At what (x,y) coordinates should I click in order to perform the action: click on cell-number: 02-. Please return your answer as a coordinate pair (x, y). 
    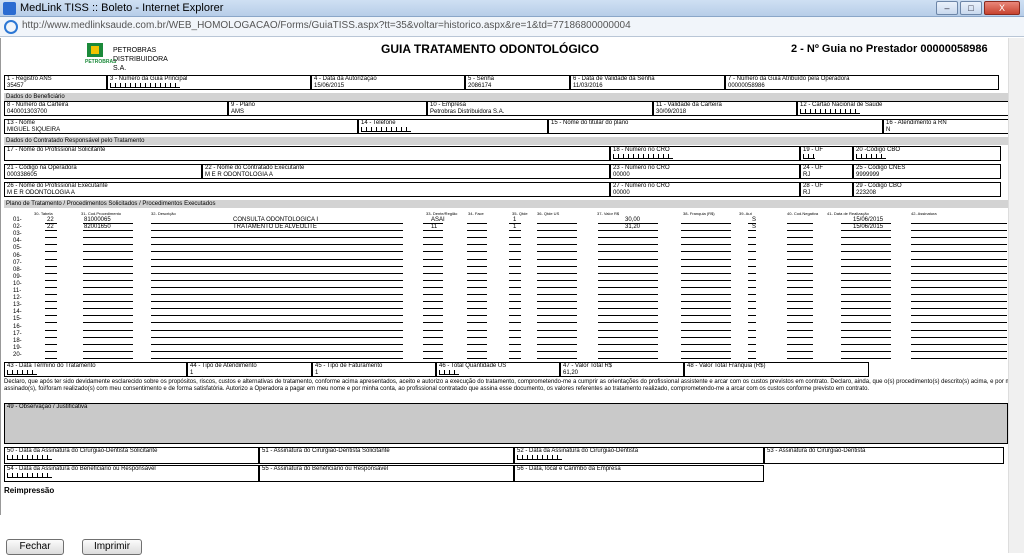
    Looking at the image, I should click on (17, 227).